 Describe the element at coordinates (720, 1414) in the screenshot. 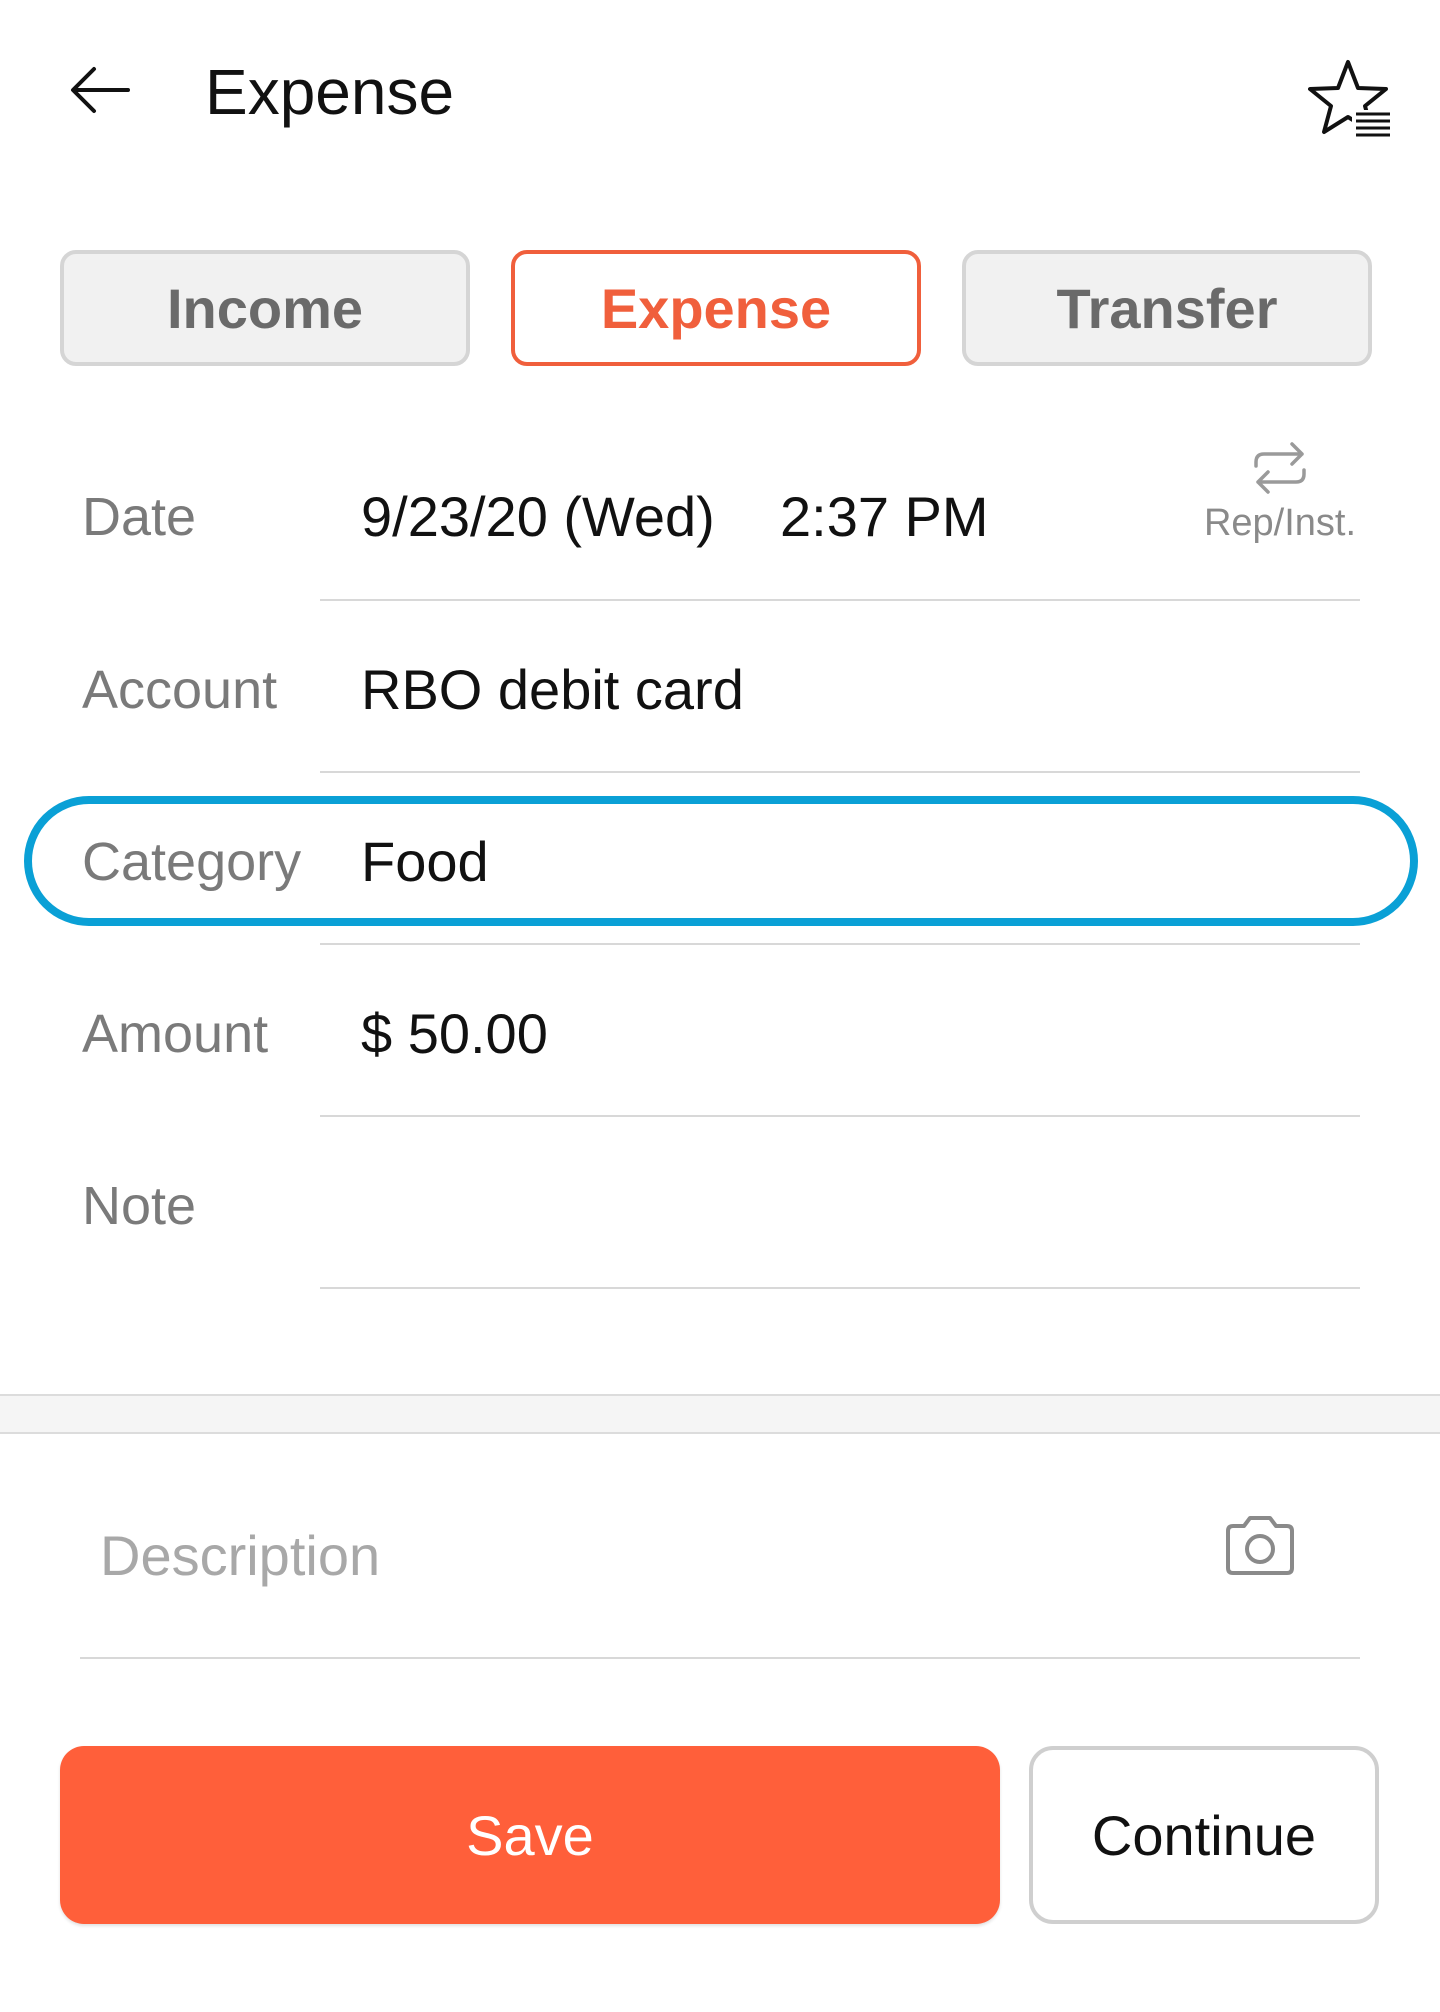

I see `section-divider` at that location.